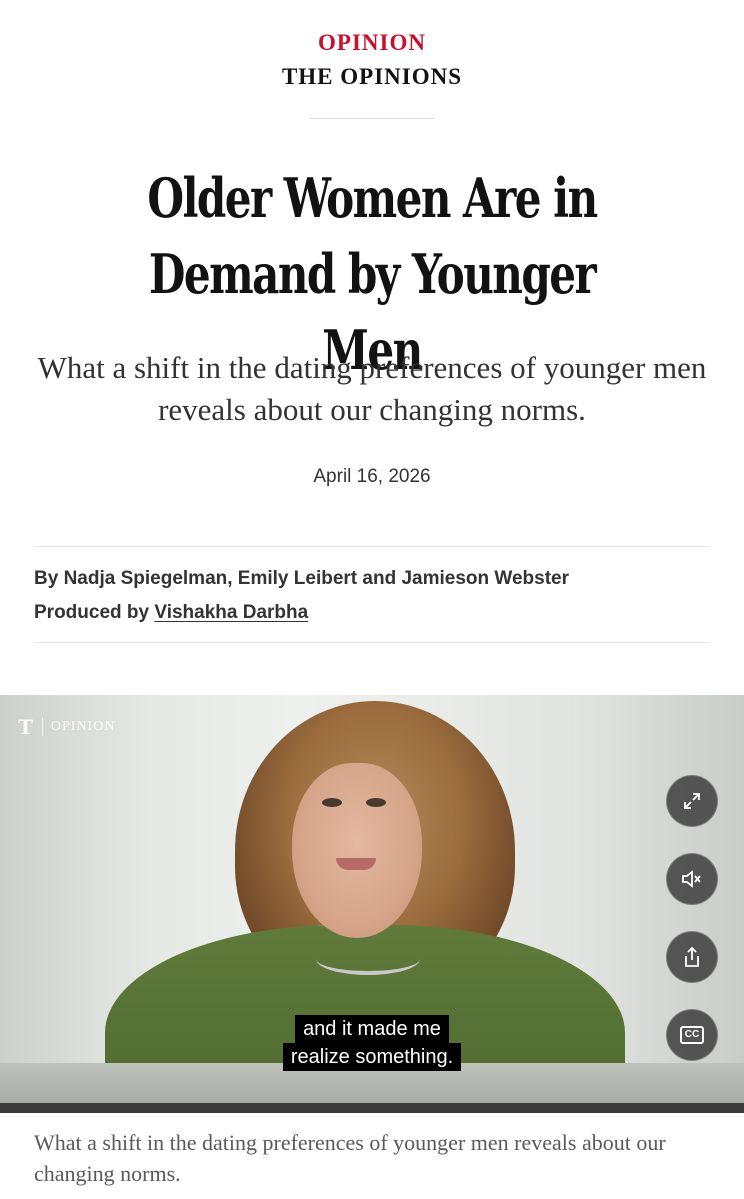 The height and width of the screenshot is (1199, 744). What do you see at coordinates (94, 612) in the screenshot?
I see `producer-prefix: Produced by` at bounding box center [94, 612].